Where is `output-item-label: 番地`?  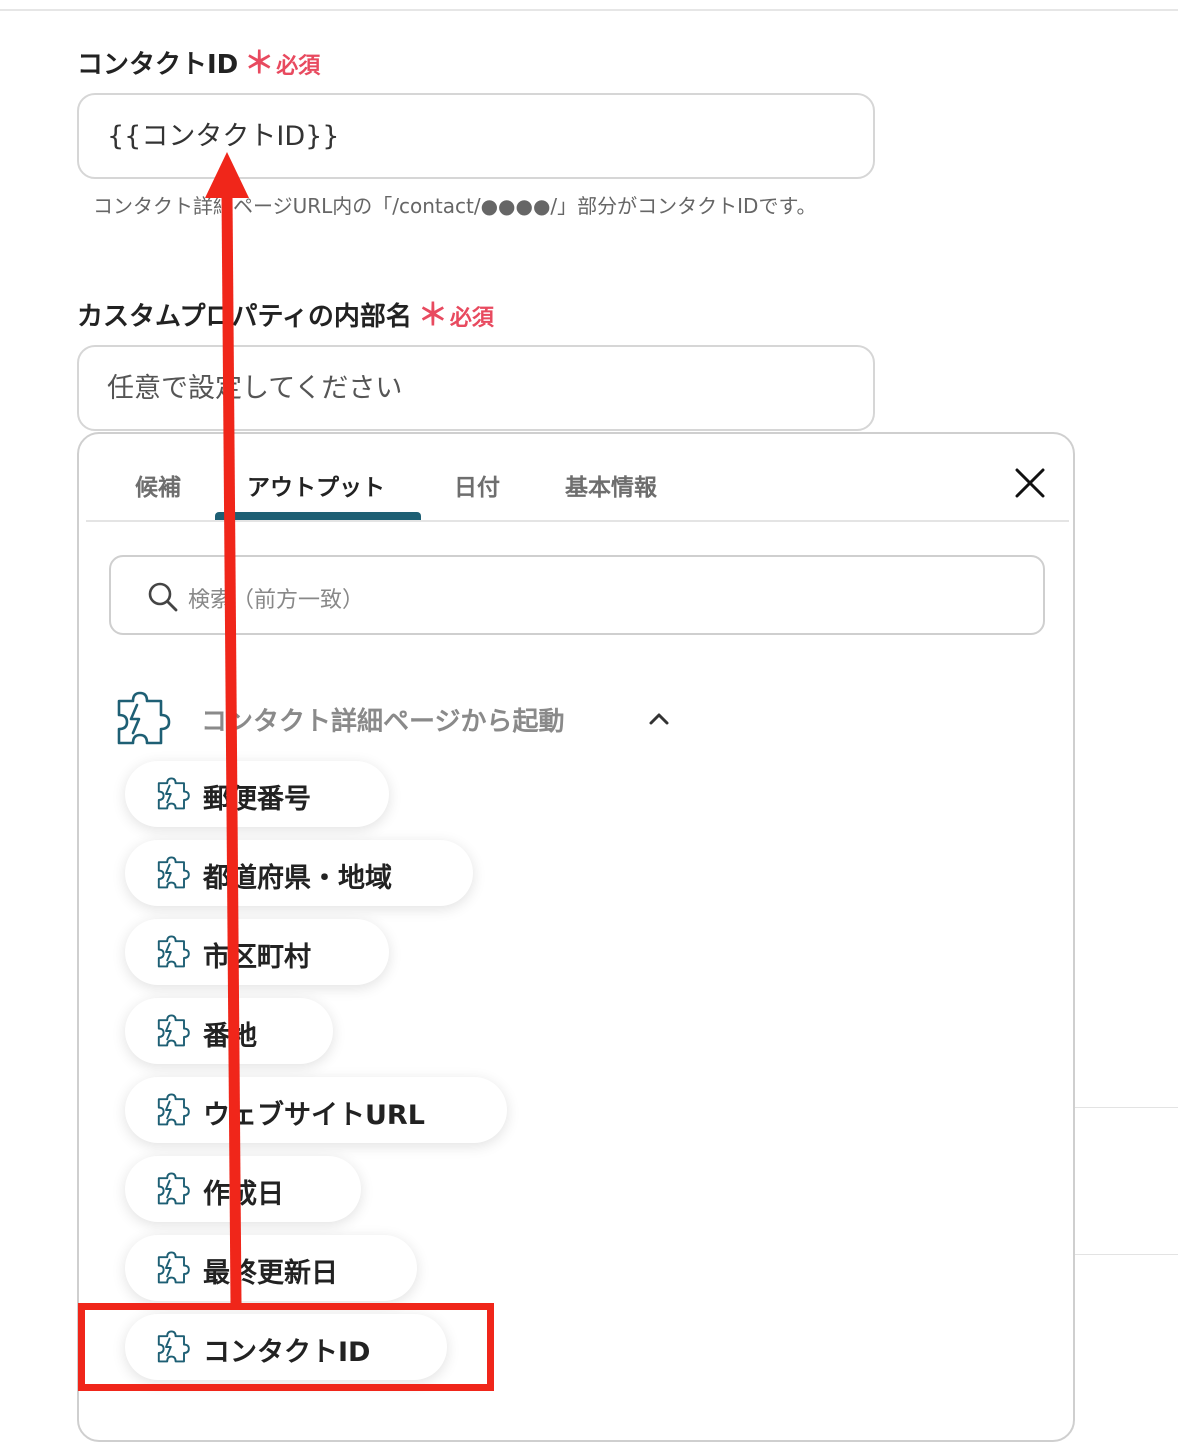 output-item-label: 番地 is located at coordinates (230, 1036).